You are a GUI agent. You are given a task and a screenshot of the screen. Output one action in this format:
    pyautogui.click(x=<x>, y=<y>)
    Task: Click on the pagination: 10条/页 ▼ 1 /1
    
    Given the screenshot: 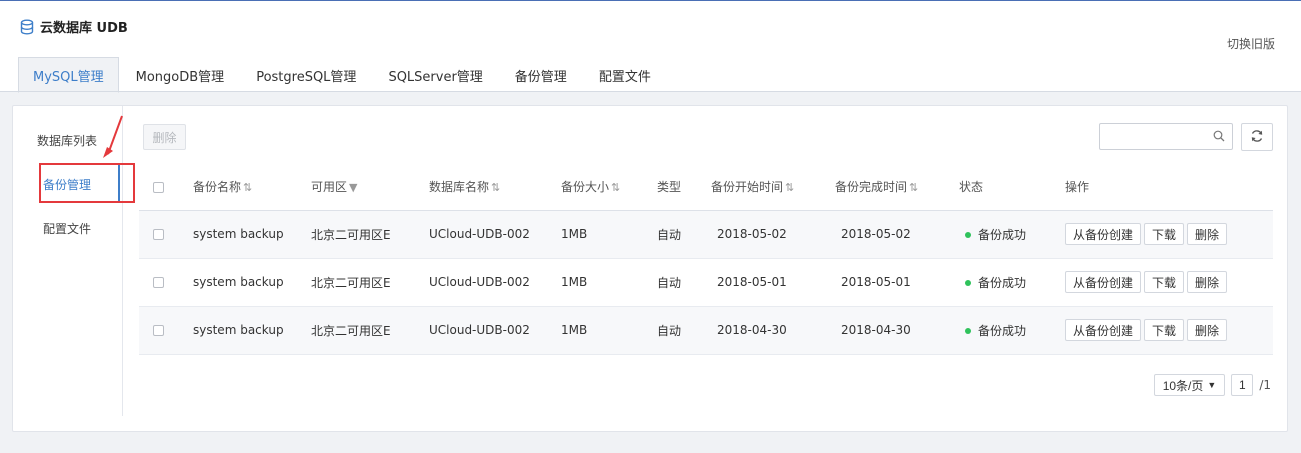 What is the action you would take?
    pyautogui.click(x=1212, y=385)
    